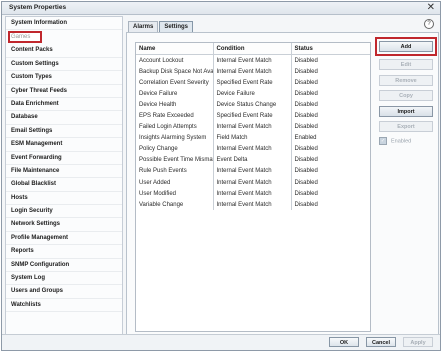  I want to click on sidebar-item: File Maintenance, so click(64, 172).